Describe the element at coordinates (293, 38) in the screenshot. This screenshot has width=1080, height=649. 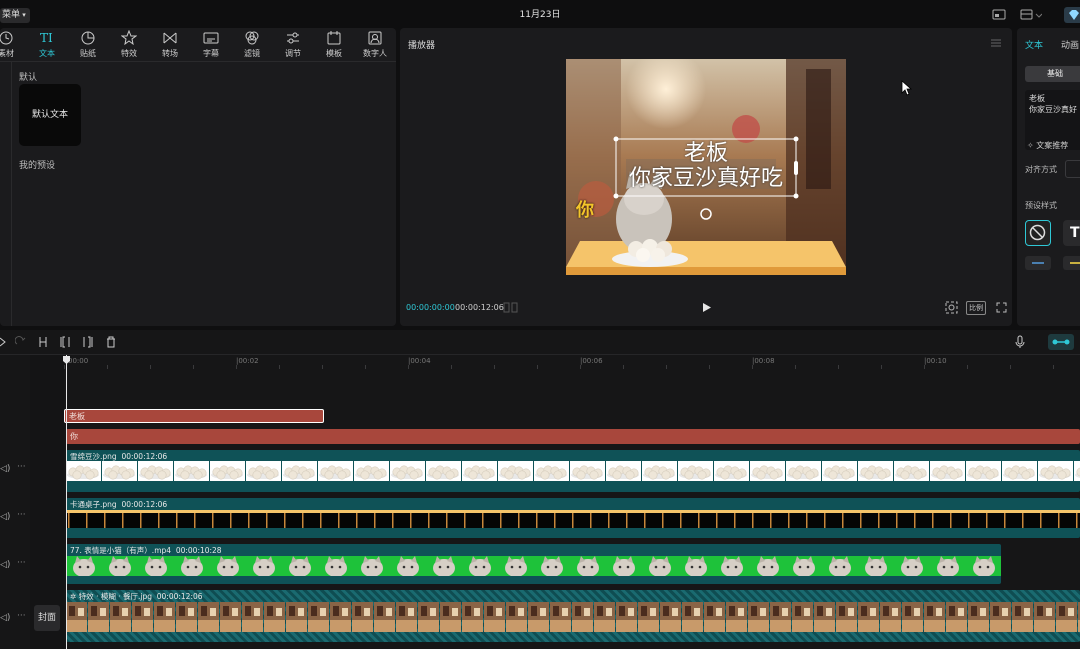
I see `adjust-icon` at that location.